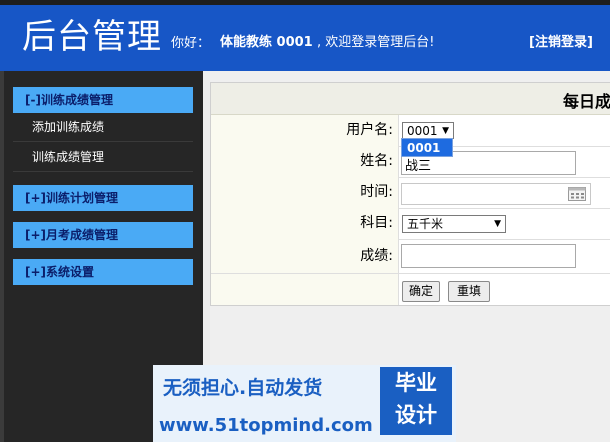 Image resolution: width=610 pixels, height=442 pixels. I want to click on reset-button: 重填, so click(469, 291).